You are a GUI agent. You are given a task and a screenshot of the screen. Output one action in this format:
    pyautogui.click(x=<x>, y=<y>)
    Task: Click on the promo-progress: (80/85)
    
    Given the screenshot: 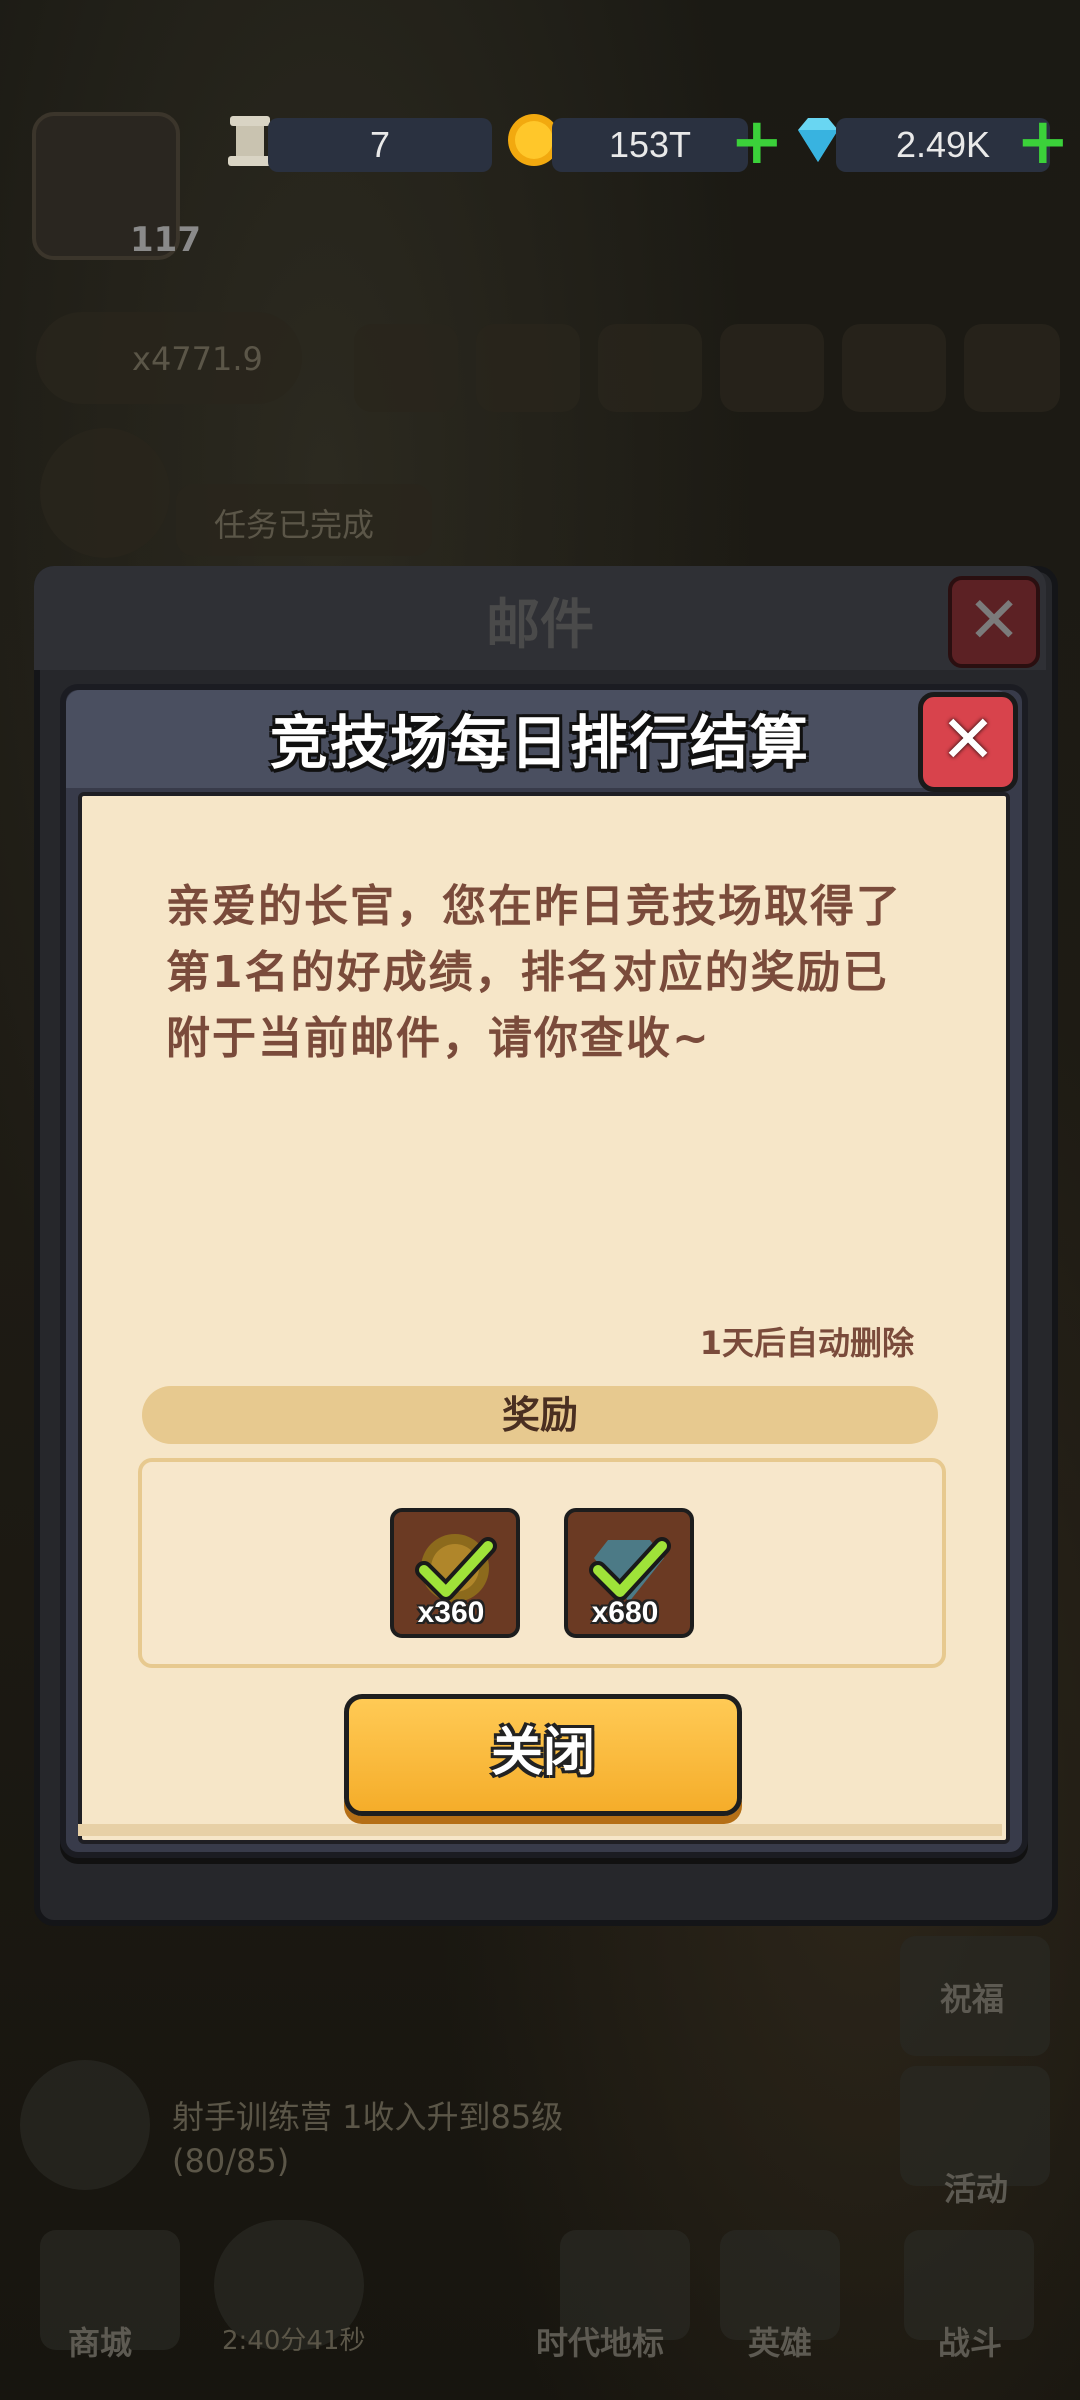 What is the action you would take?
    pyautogui.click(x=231, y=2161)
    